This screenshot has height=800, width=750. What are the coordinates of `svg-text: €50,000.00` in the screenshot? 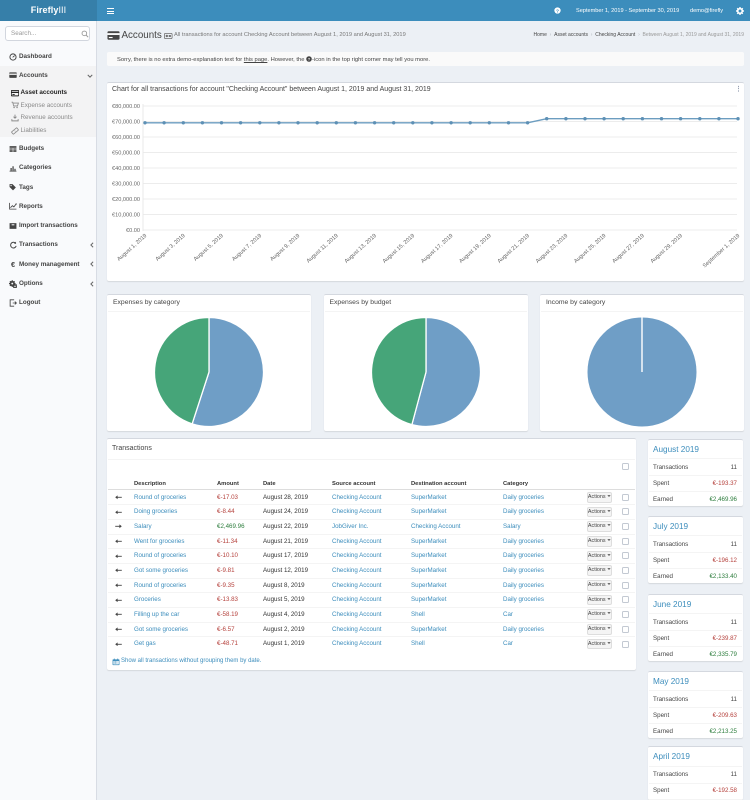 It's located at (126, 154).